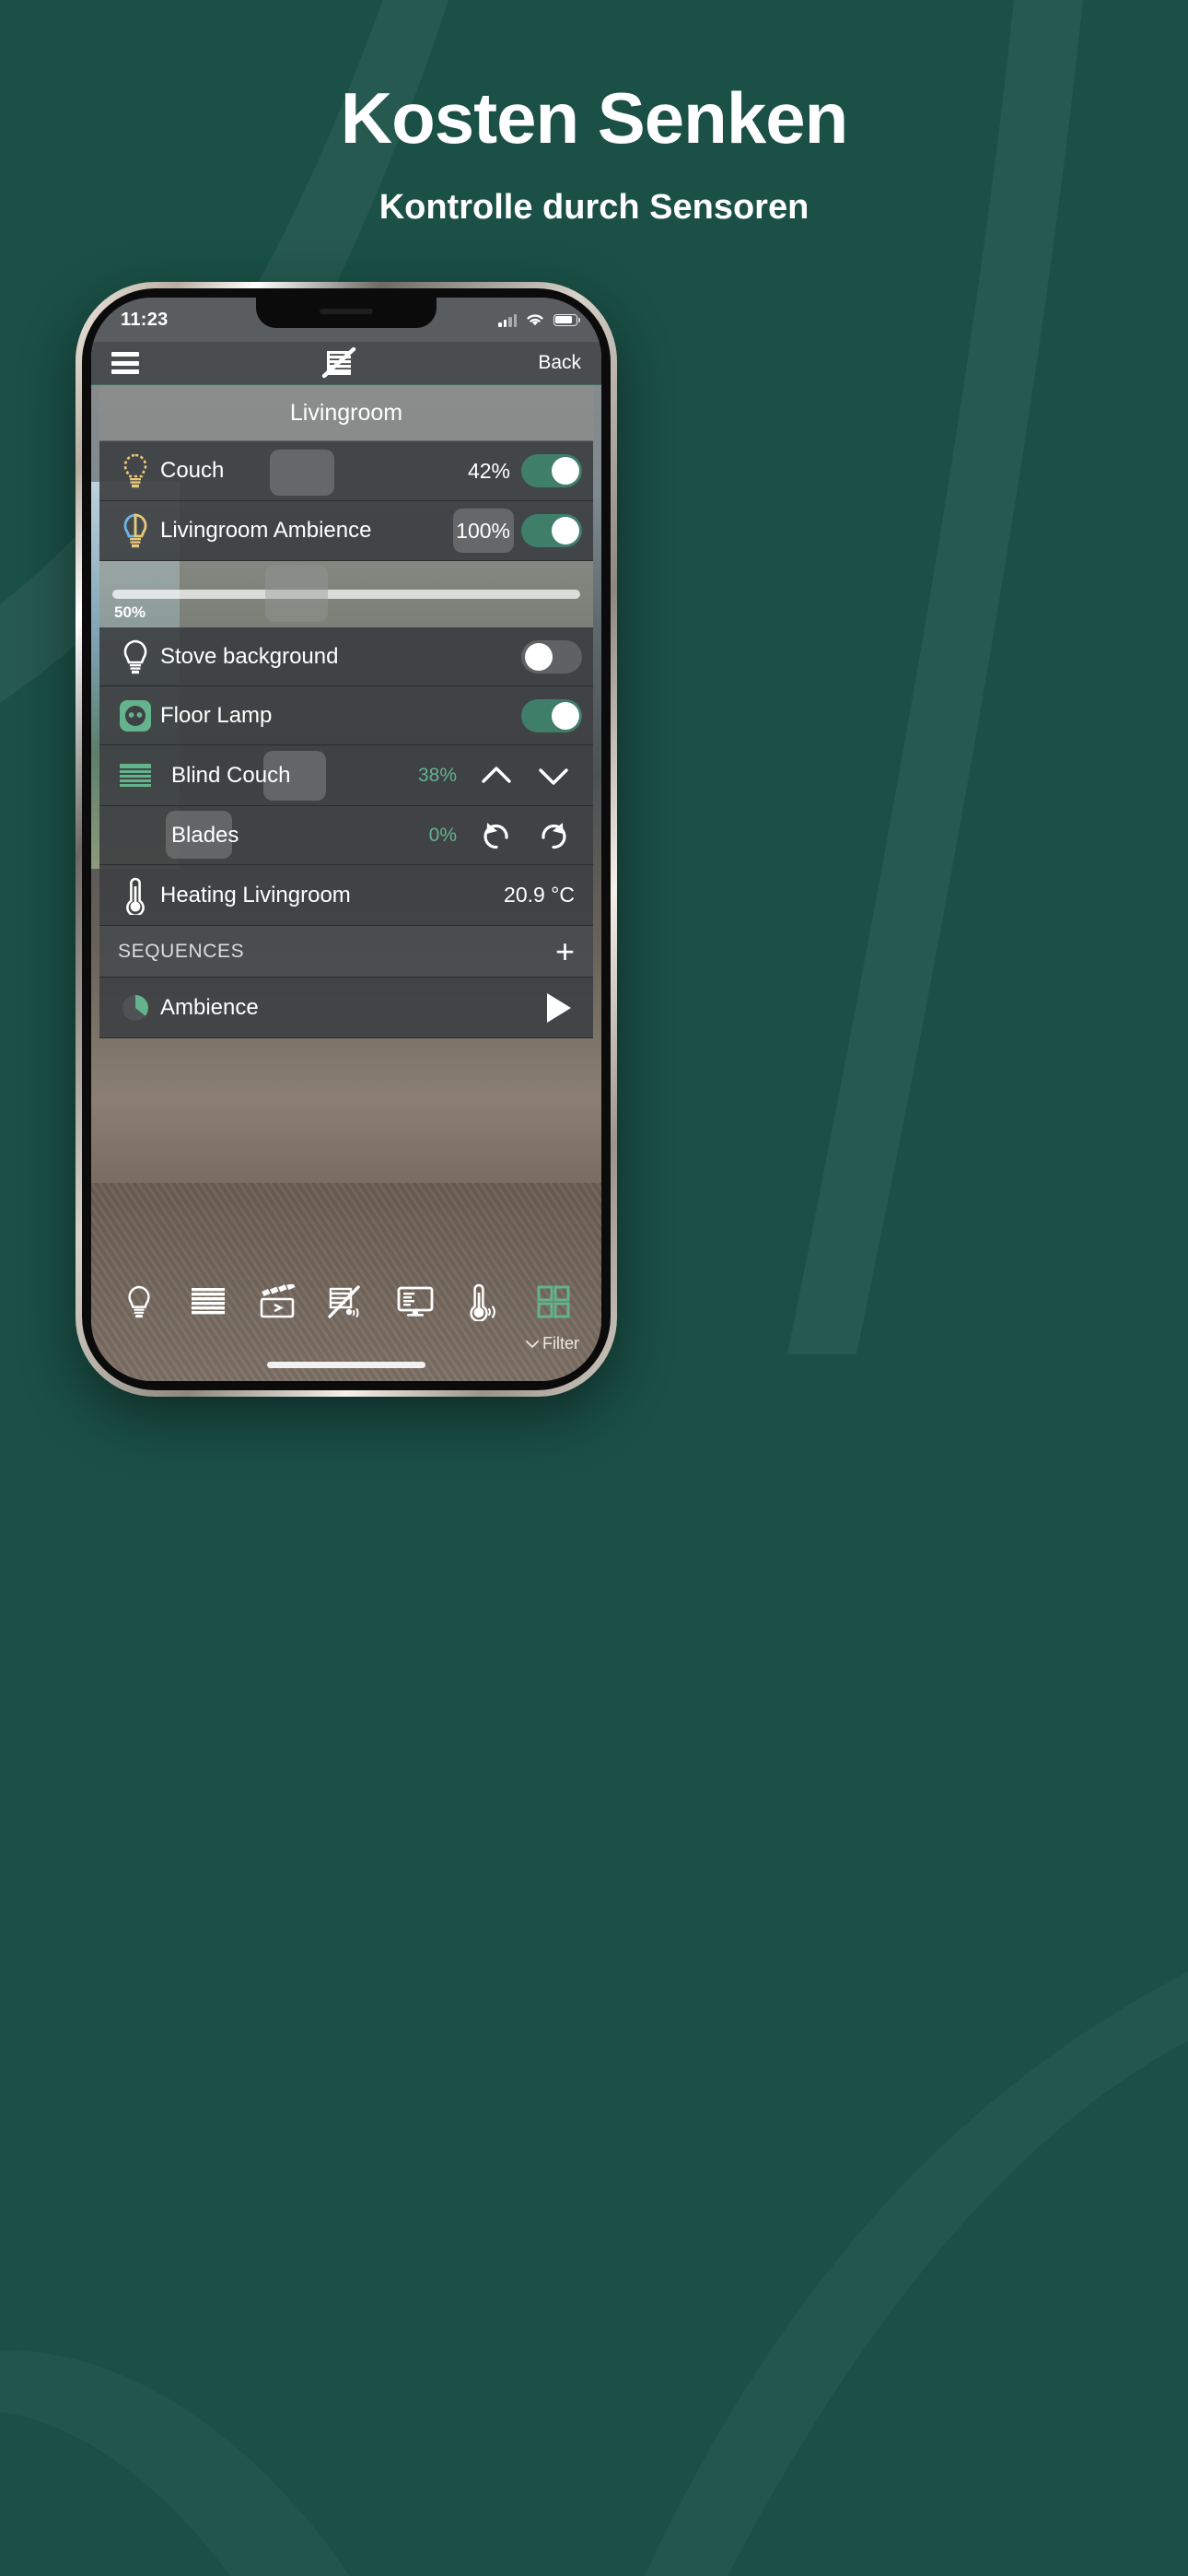  I want to click on table-row: Stove background, so click(346, 656).